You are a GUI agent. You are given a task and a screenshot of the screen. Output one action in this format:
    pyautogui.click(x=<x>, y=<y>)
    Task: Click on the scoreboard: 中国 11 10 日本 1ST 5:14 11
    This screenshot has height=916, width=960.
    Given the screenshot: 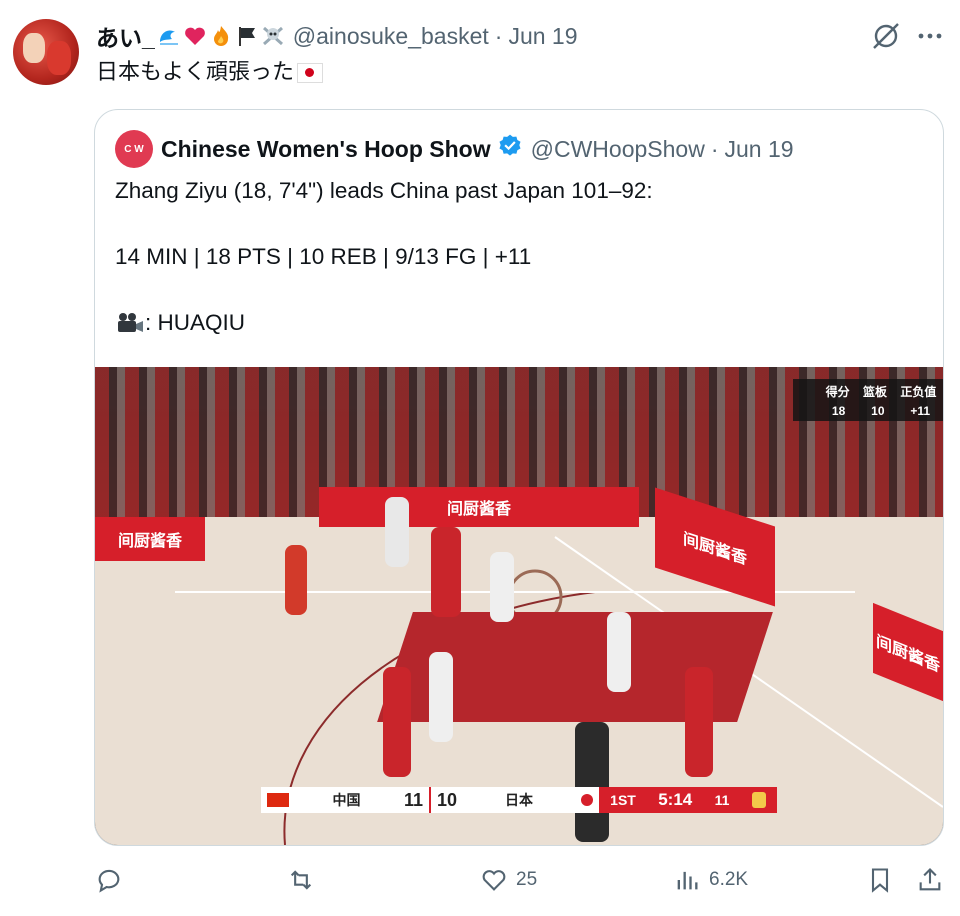 What is the action you would take?
    pyautogui.click(x=519, y=800)
    